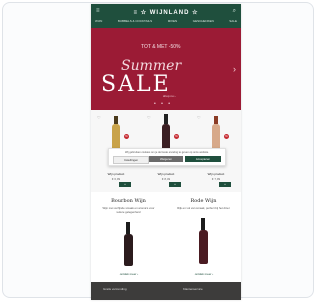  Describe the element at coordinates (193, 289) in the screenshot. I see `footer-right-text: Klantenservice` at that location.